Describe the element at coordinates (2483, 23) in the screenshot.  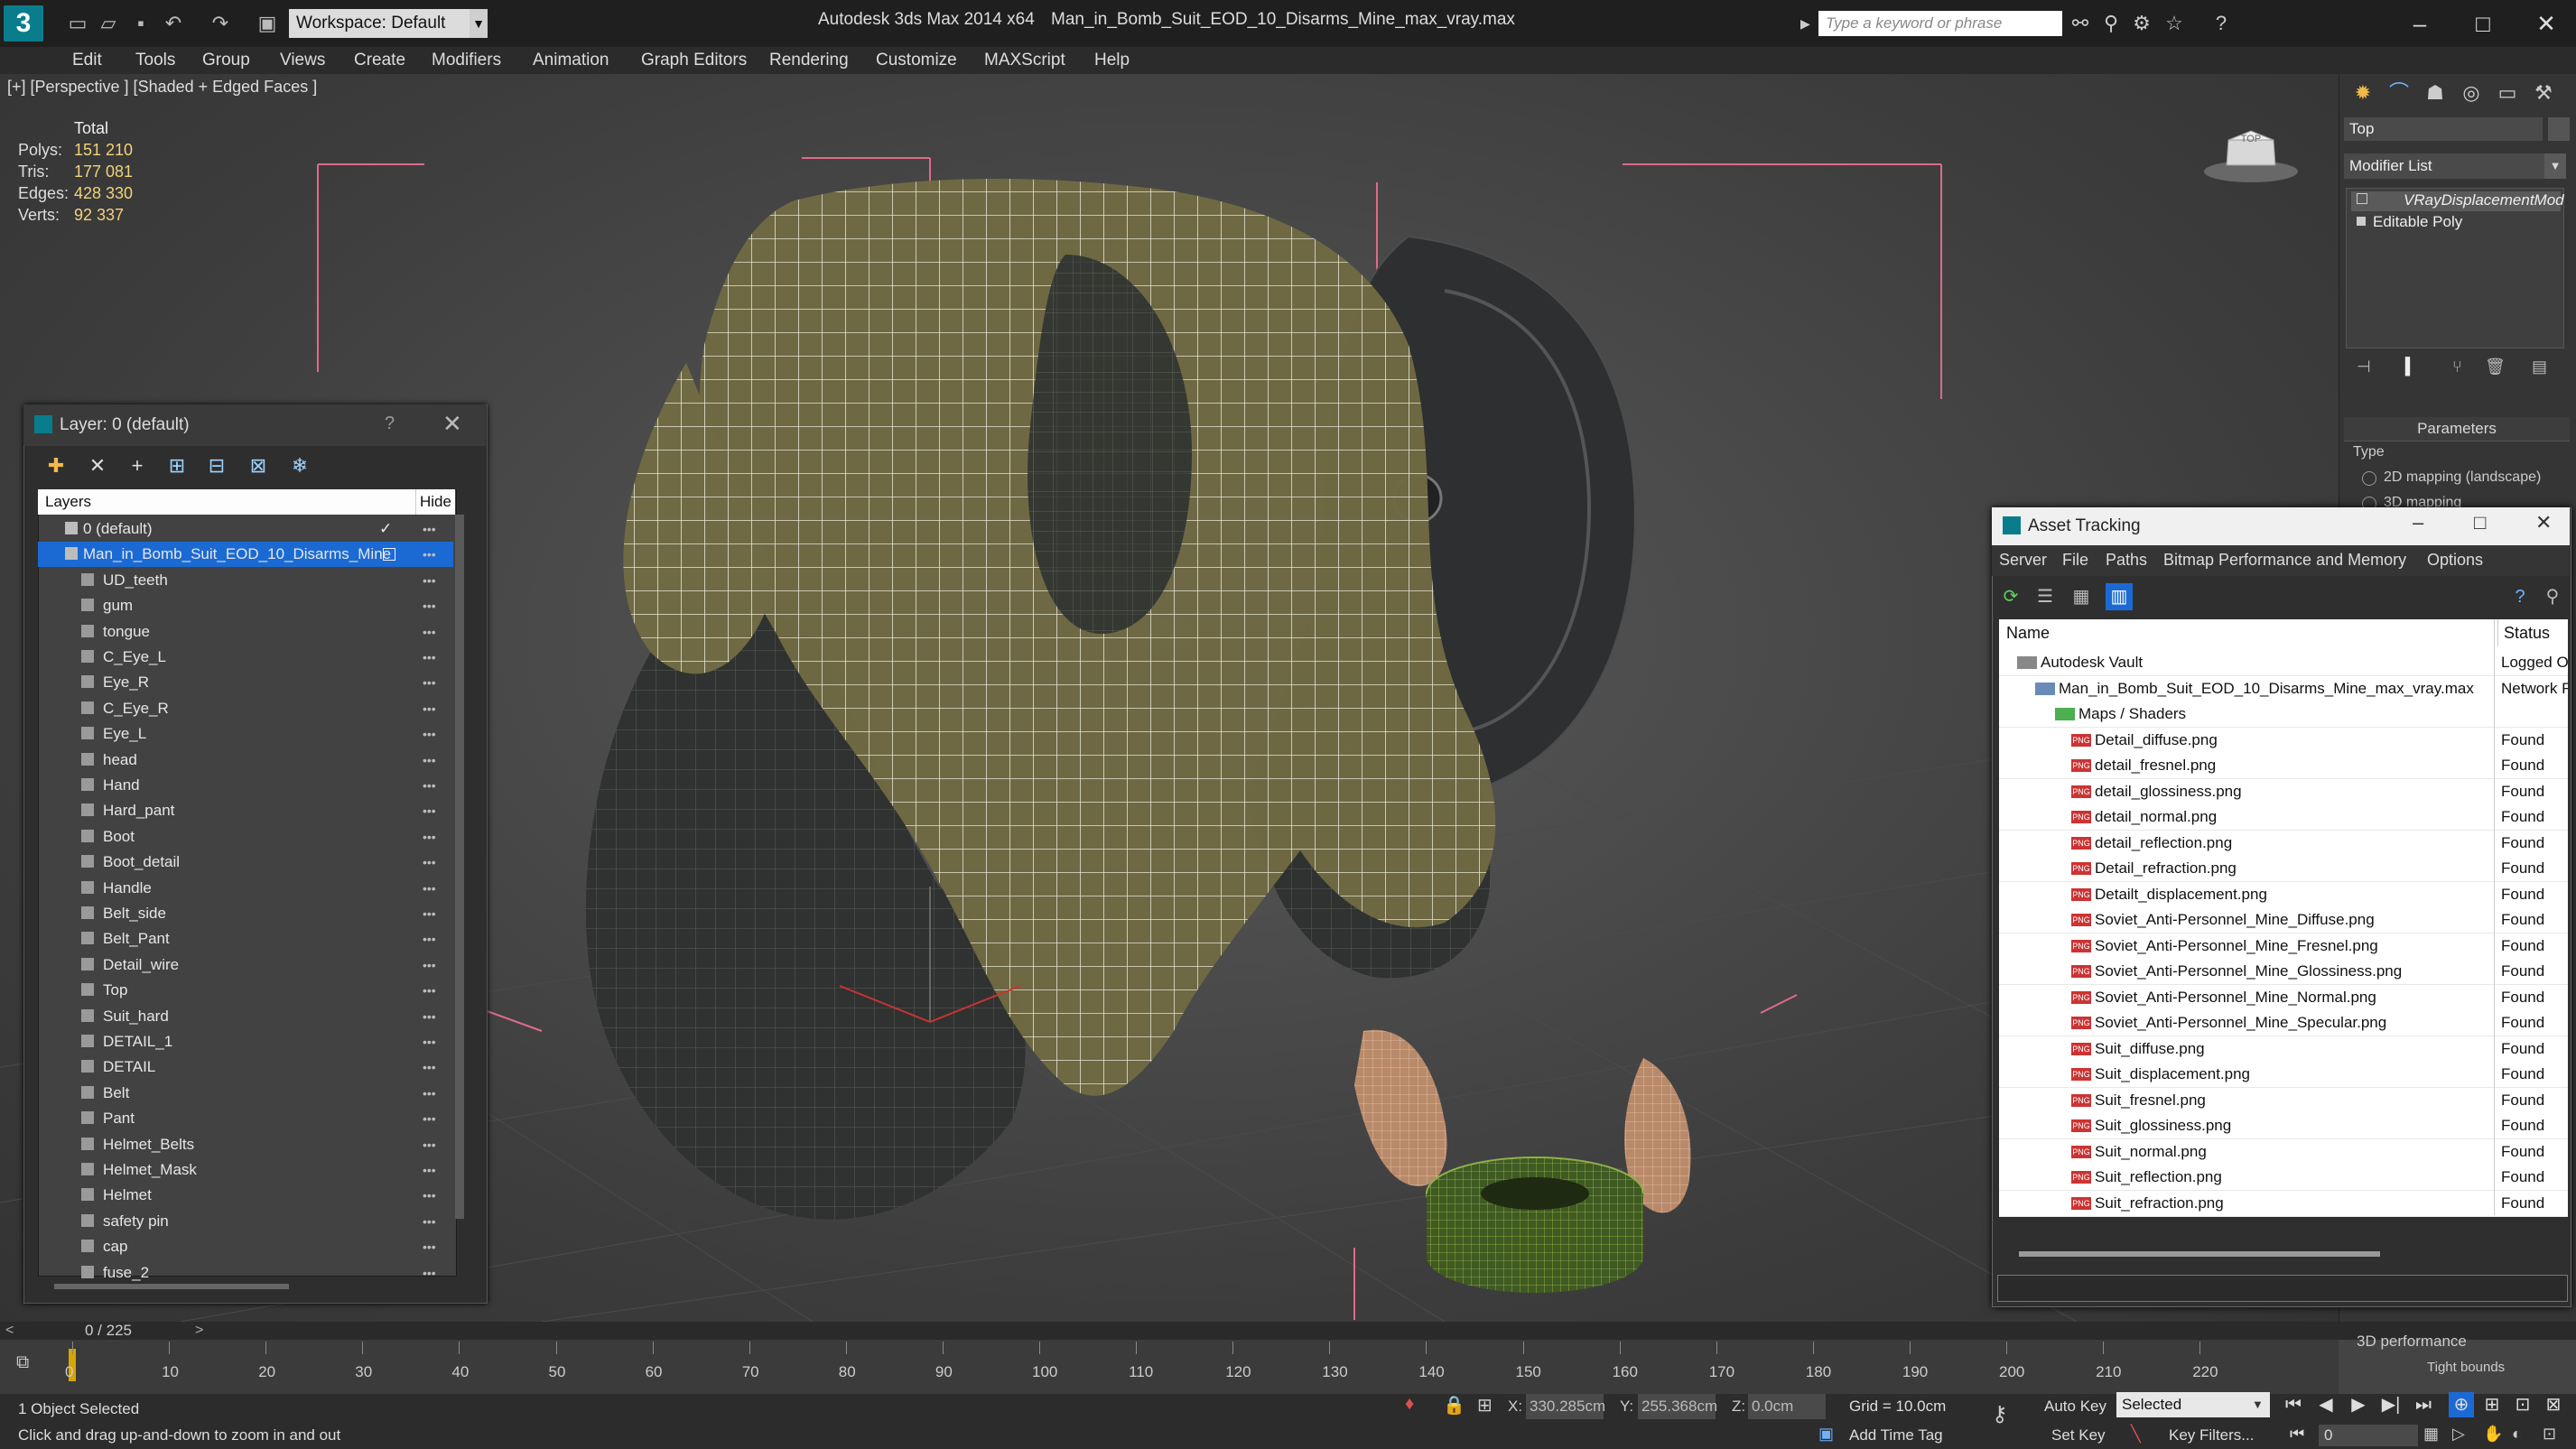
I see `maximize-icon: □` at that location.